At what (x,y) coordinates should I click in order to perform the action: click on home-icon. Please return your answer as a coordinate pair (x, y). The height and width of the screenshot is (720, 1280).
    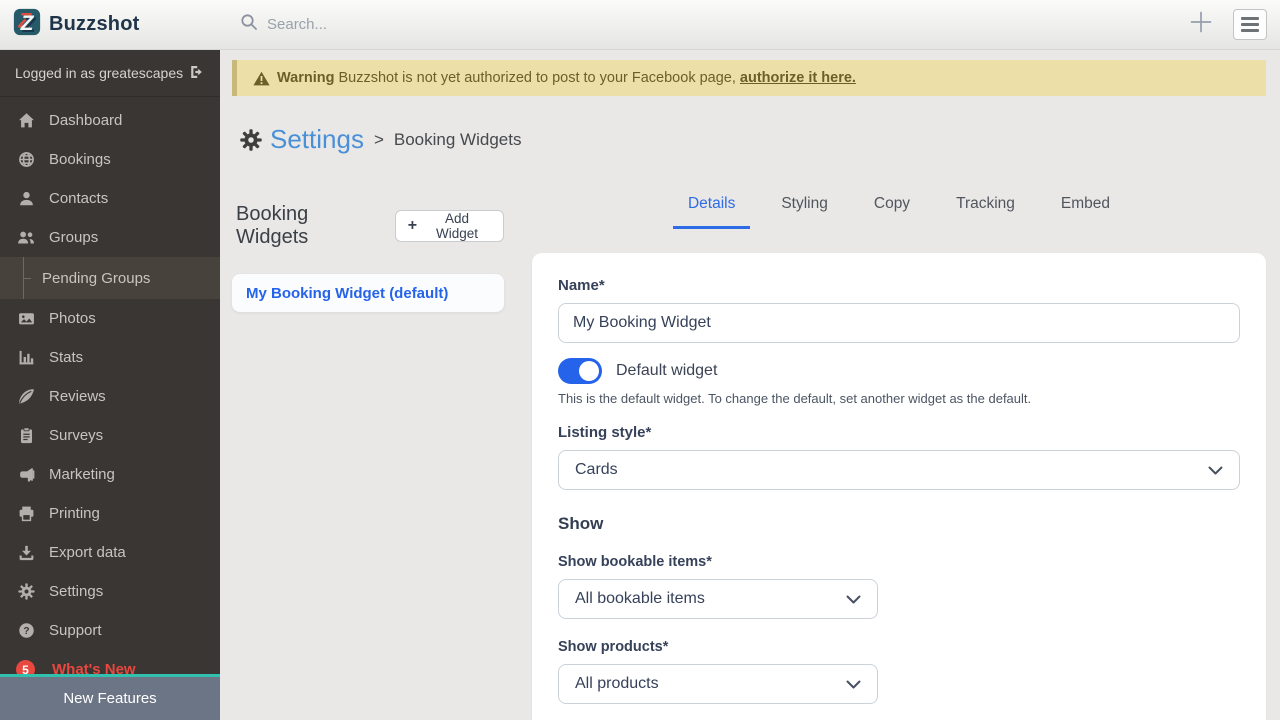
    Looking at the image, I should click on (26, 120).